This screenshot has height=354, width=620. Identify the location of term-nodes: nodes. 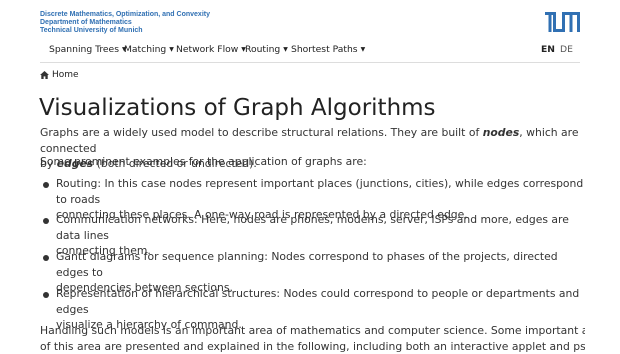
(501, 132).